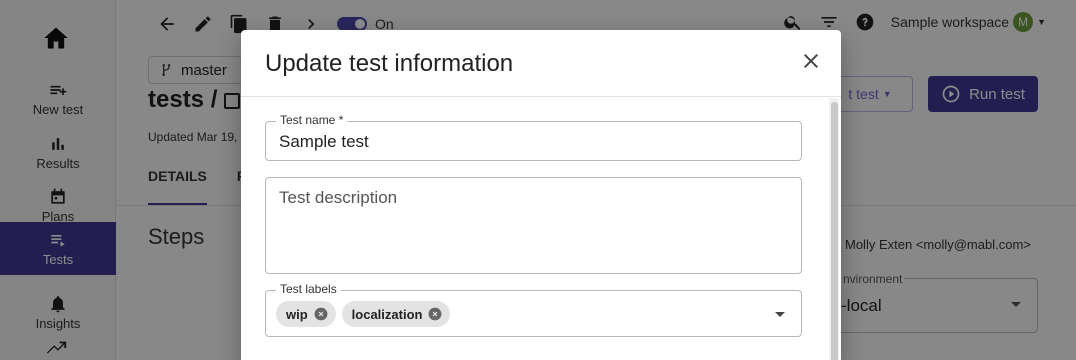  I want to click on label-chip: wip, so click(306, 314).